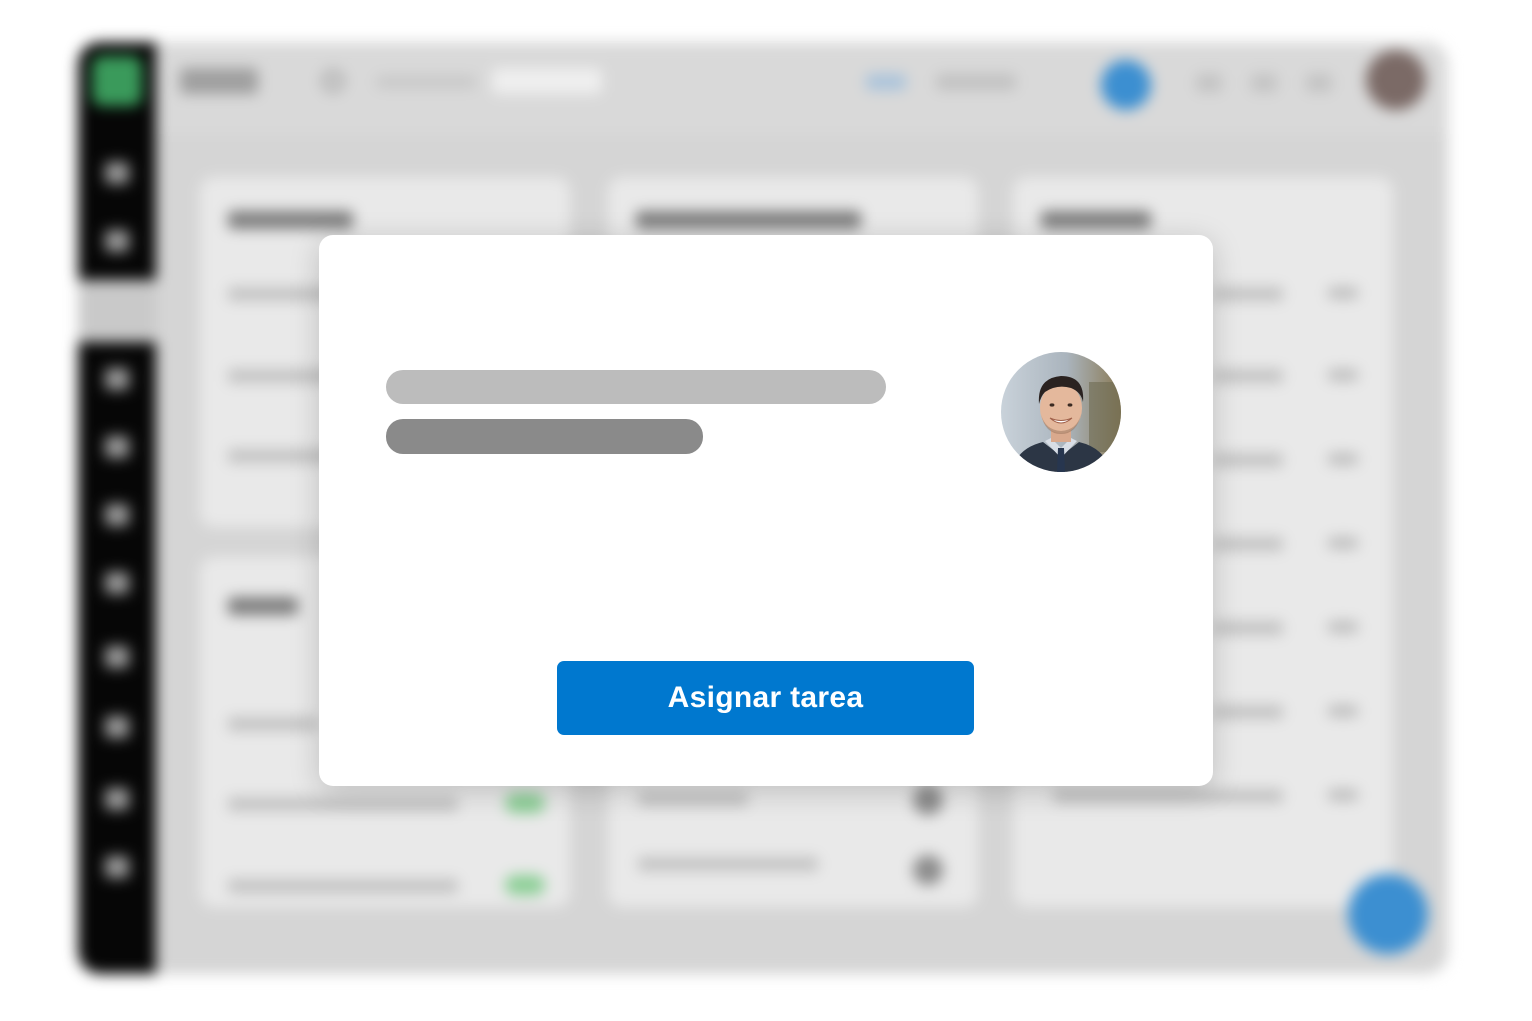 This screenshot has height=1021, width=1532. What do you see at coordinates (1126, 85) in the screenshot?
I see `add-circle-button` at bounding box center [1126, 85].